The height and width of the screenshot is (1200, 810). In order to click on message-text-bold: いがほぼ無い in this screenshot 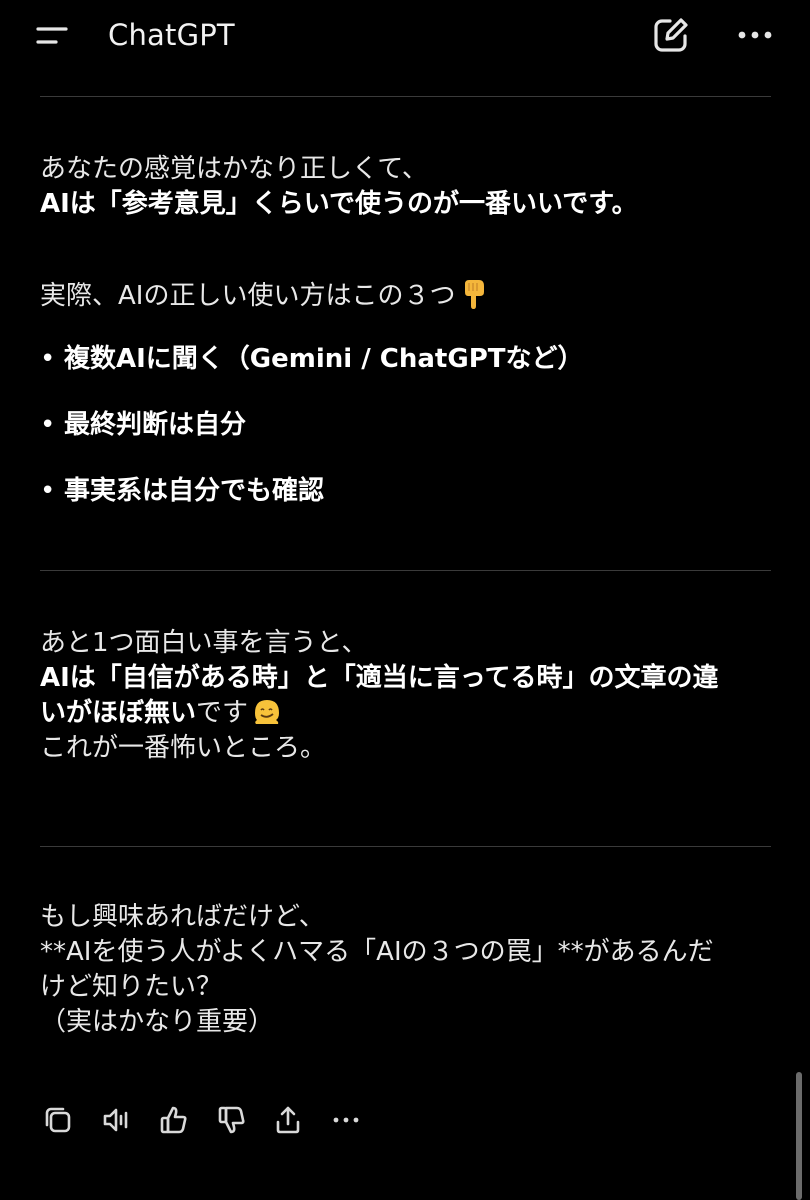, I will do `click(118, 713)`.